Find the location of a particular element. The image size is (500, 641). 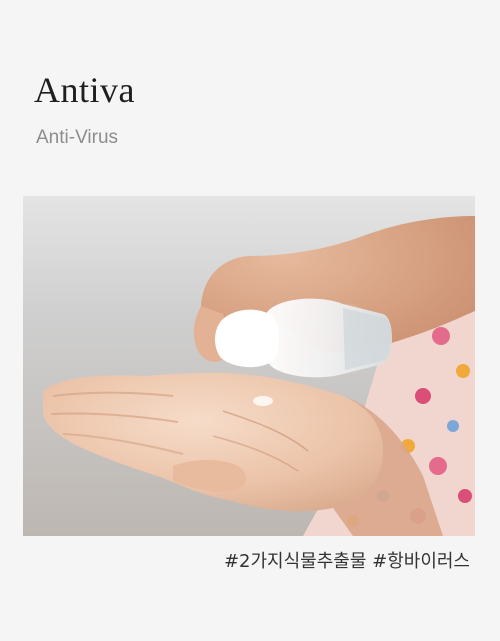

brand-subtitle: Anti-Virus is located at coordinates (77, 137).